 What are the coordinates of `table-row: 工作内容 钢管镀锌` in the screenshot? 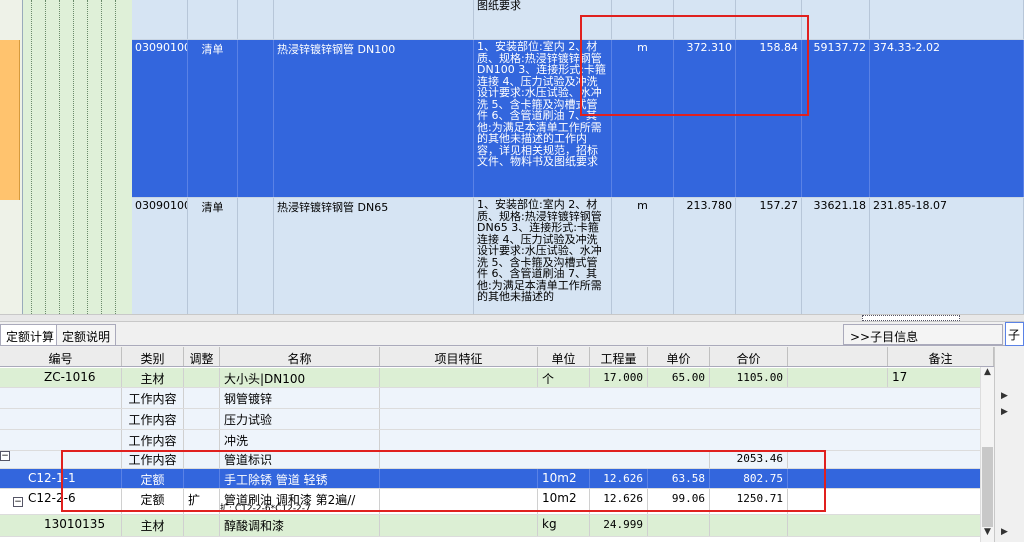 It's located at (497, 398).